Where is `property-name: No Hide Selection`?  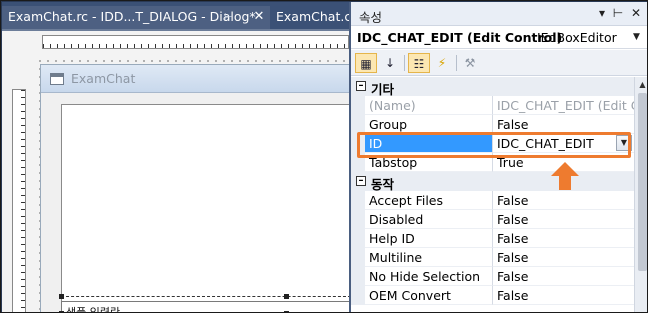
property-name: No Hide Selection is located at coordinates (429, 276).